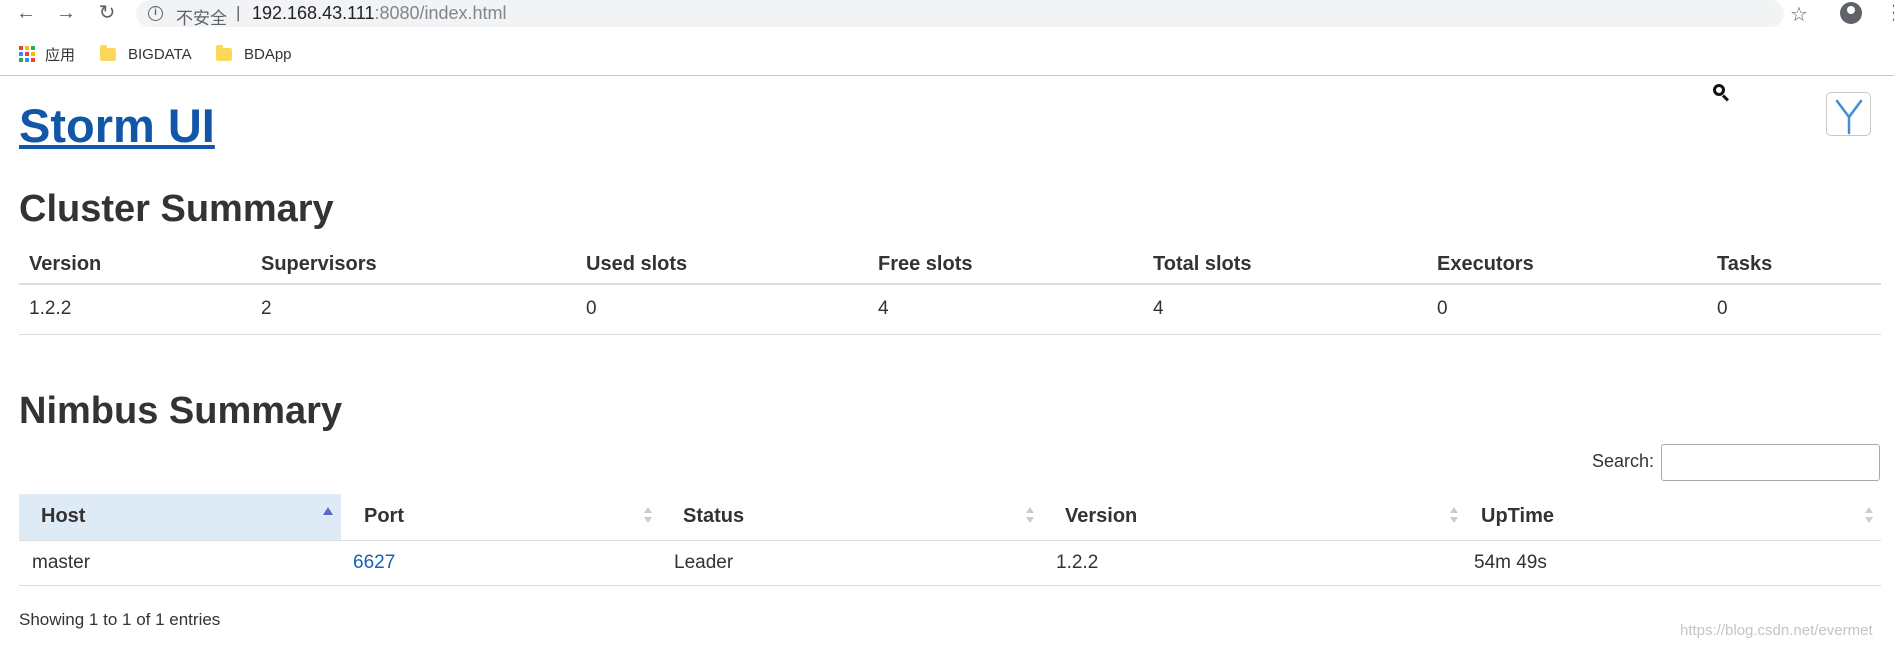 The image size is (1894, 651). I want to click on table-row: 1.2.2 2 0 4 4 0 0, so click(950, 309).